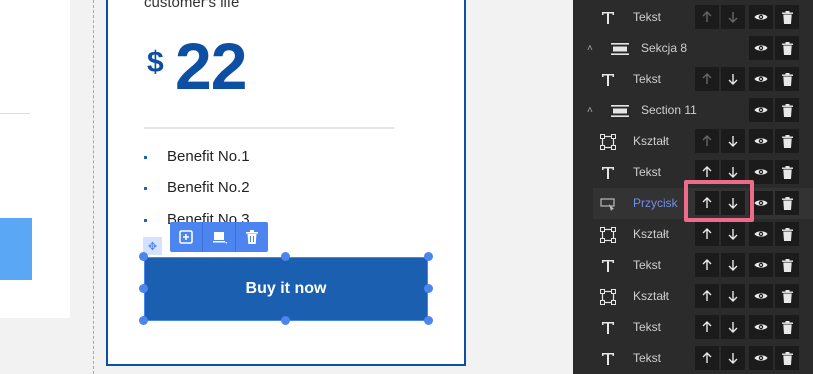 Image resolution: width=813 pixels, height=374 pixels. I want to click on duplicate-icon, so click(186, 237).